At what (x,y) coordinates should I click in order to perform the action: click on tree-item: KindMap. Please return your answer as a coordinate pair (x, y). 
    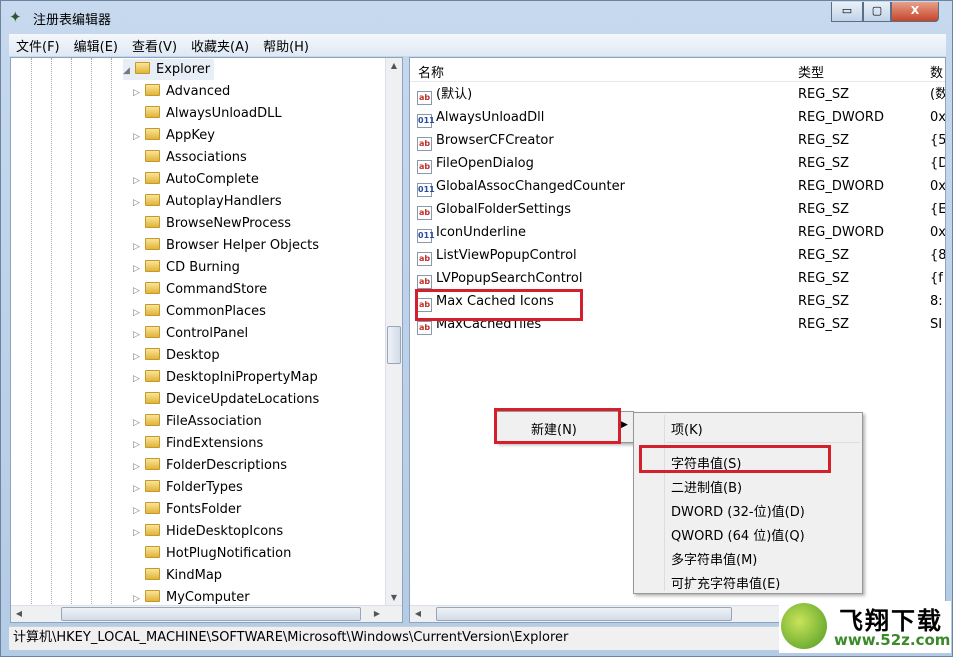
    Looking at the image, I should click on (177, 575).